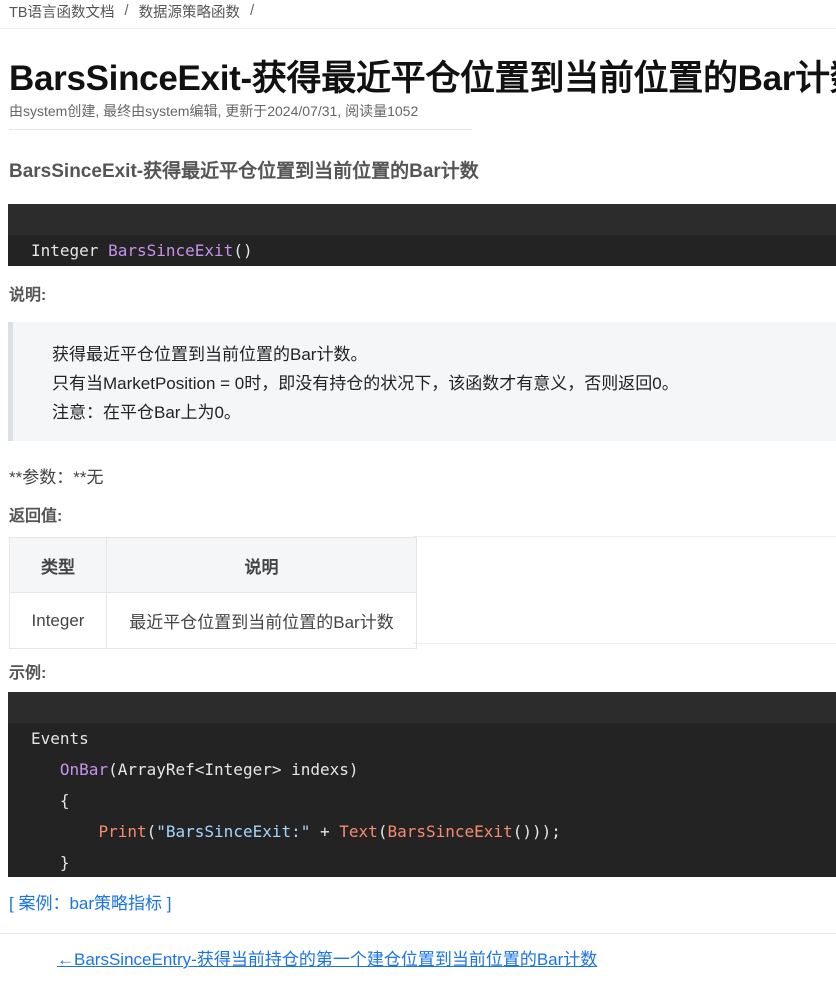 This screenshot has width=836, height=999. I want to click on description-line: 注意：在平仓Bar上为0。, so click(146, 412).